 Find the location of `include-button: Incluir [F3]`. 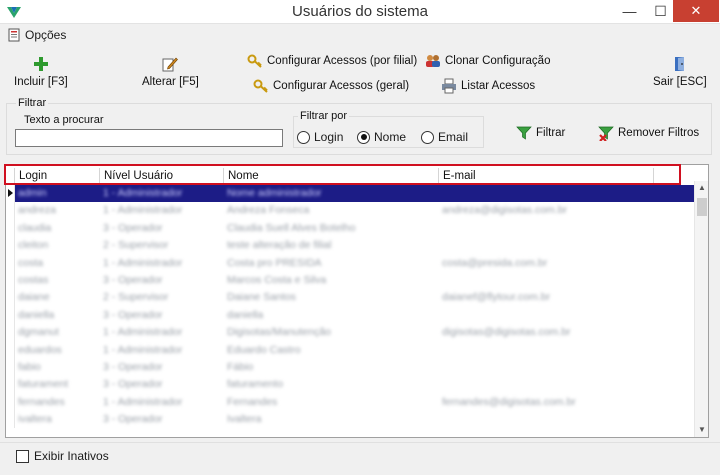

include-button: Incluir [F3] is located at coordinates (41, 72).